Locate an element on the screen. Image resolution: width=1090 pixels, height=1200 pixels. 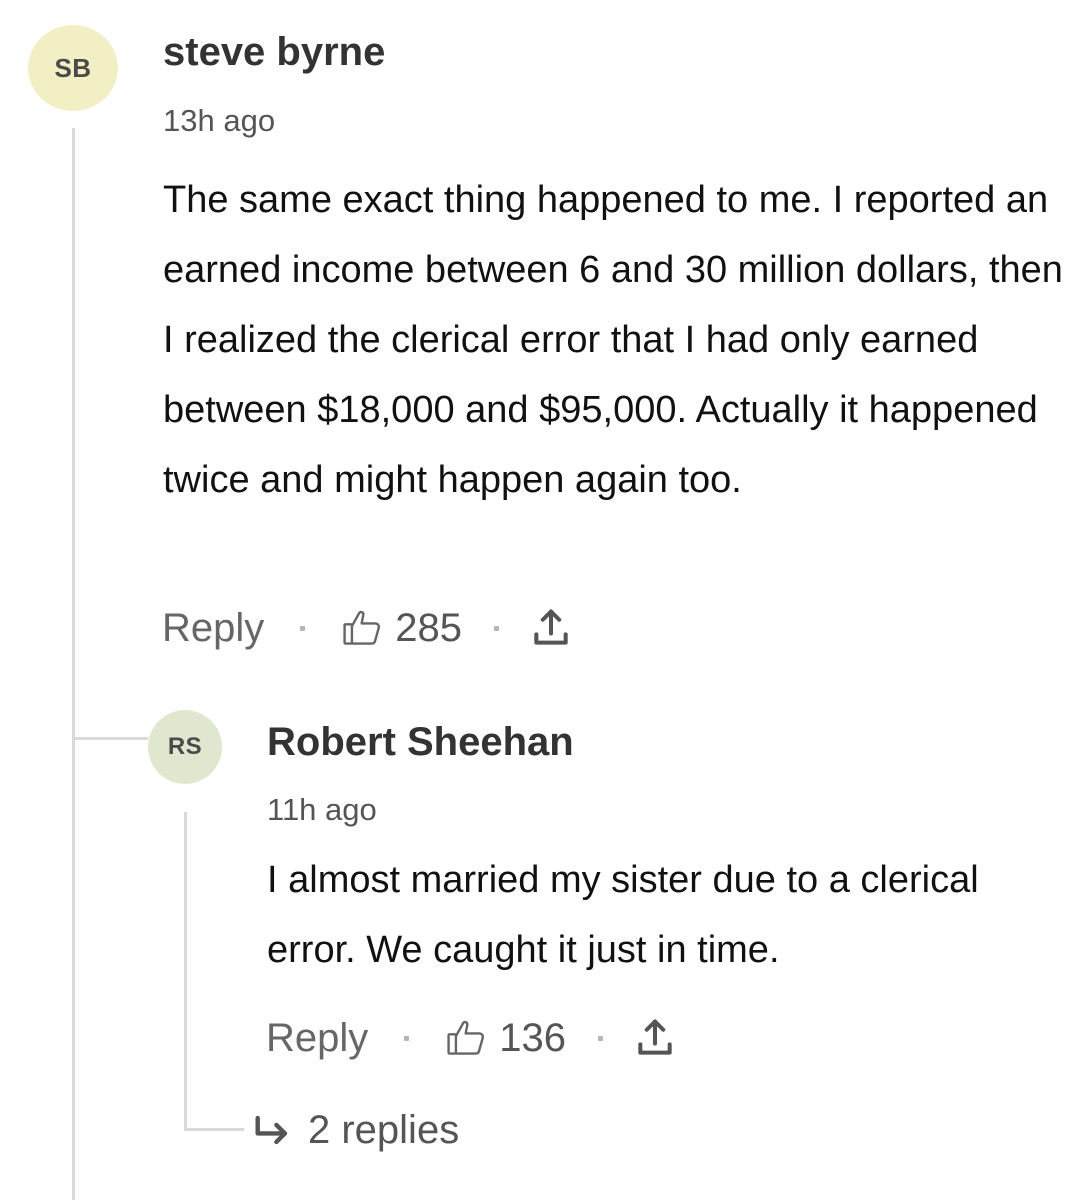
thread-replies-connector is located at coordinates (214, 1129).